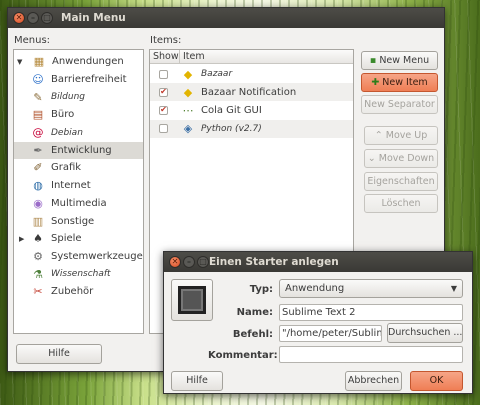  I want to click on ok-button: OK, so click(436, 381).